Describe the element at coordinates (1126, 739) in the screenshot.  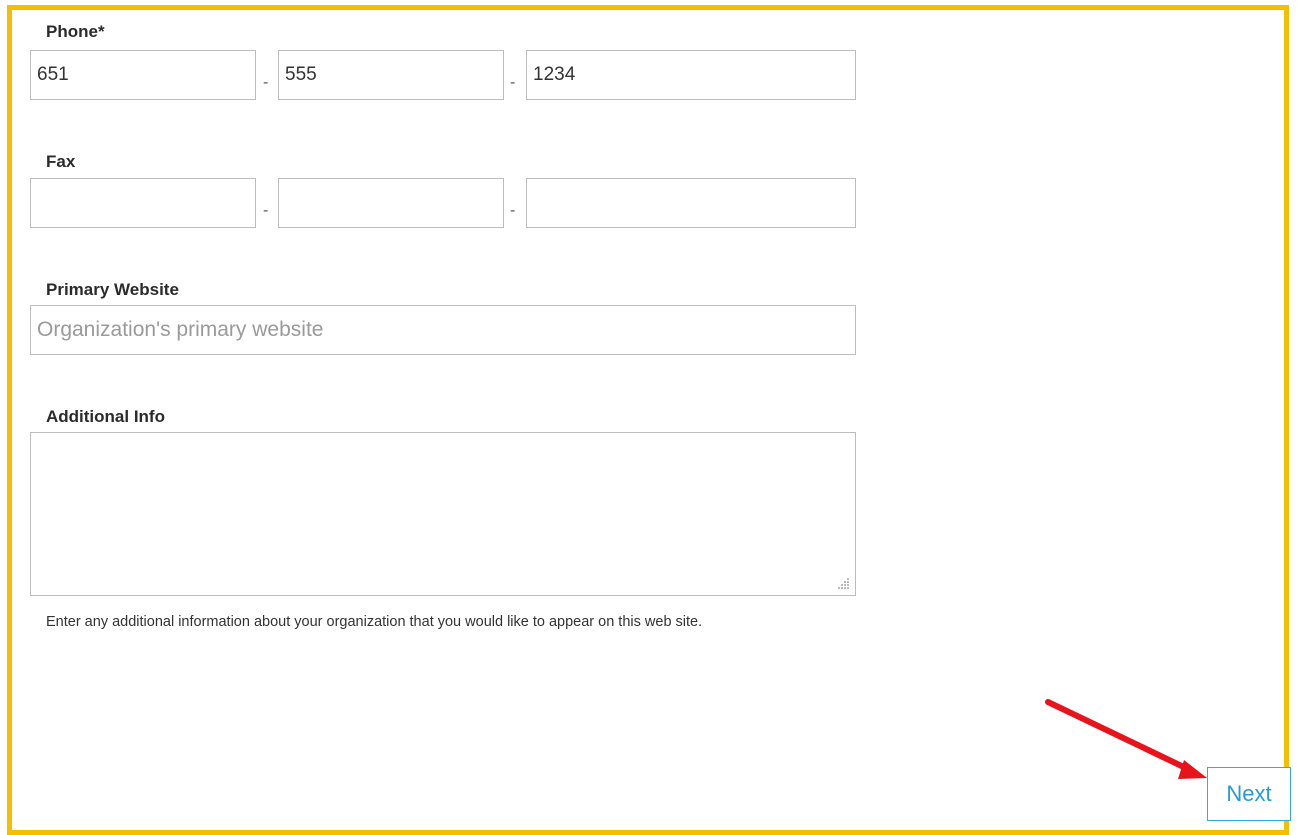
I see `annotation-arrow-icon` at that location.